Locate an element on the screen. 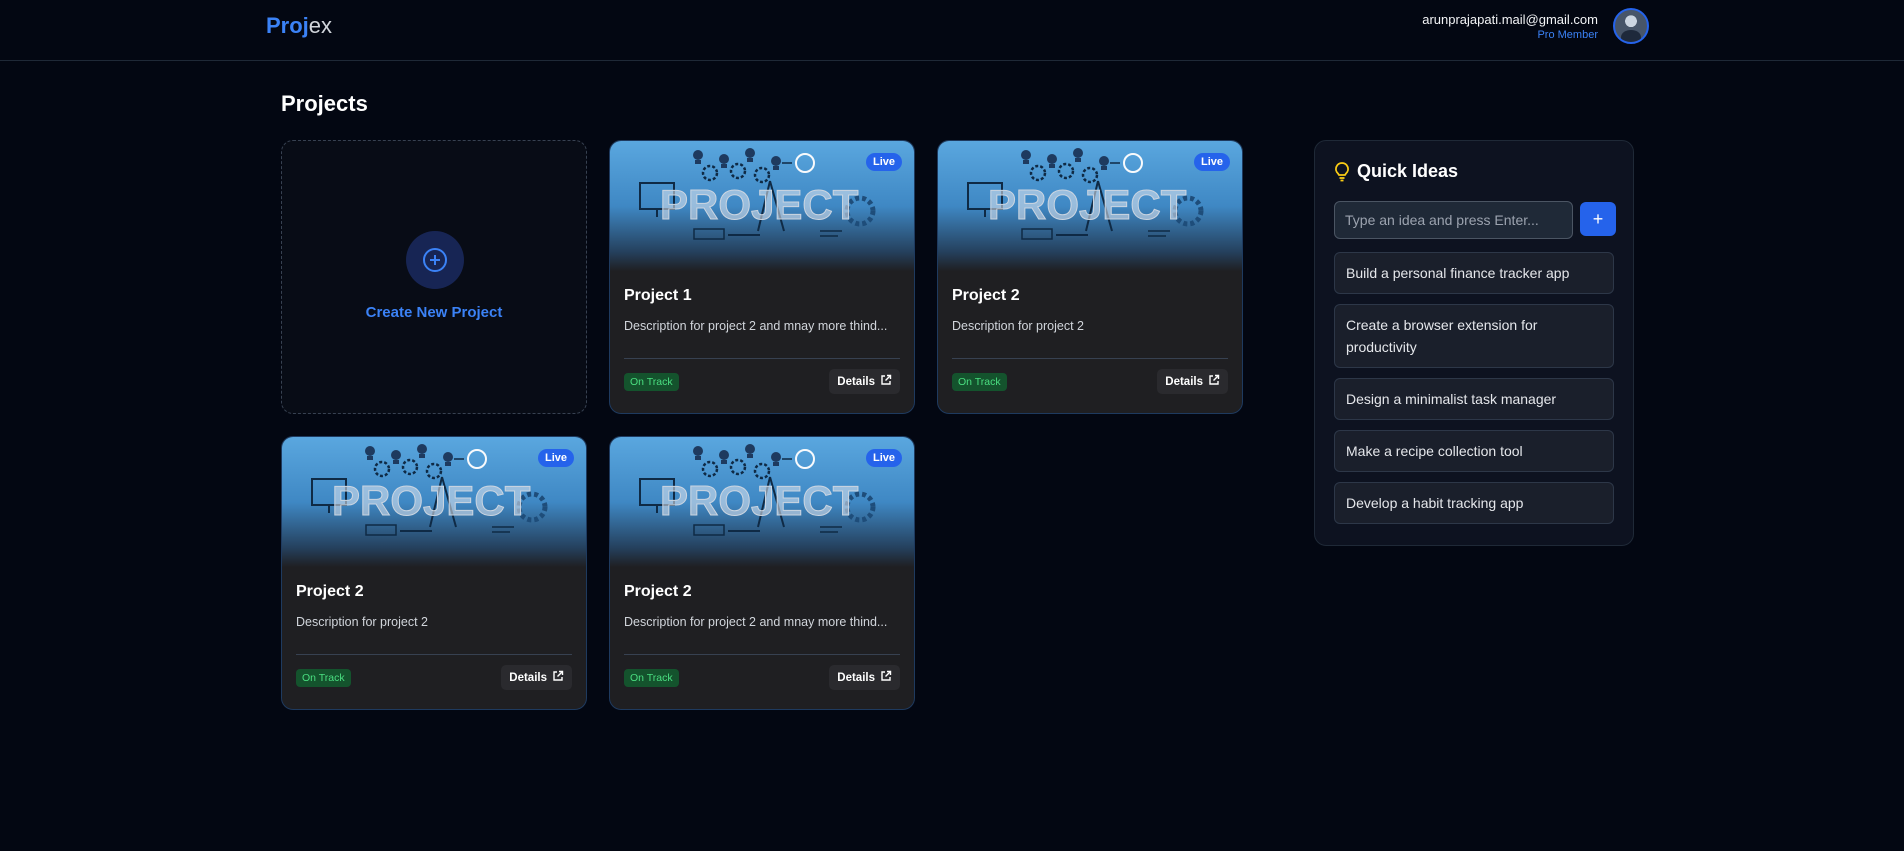 The image size is (1904, 851). user-email: arunprajapati.mail@gmail.com is located at coordinates (1510, 19).